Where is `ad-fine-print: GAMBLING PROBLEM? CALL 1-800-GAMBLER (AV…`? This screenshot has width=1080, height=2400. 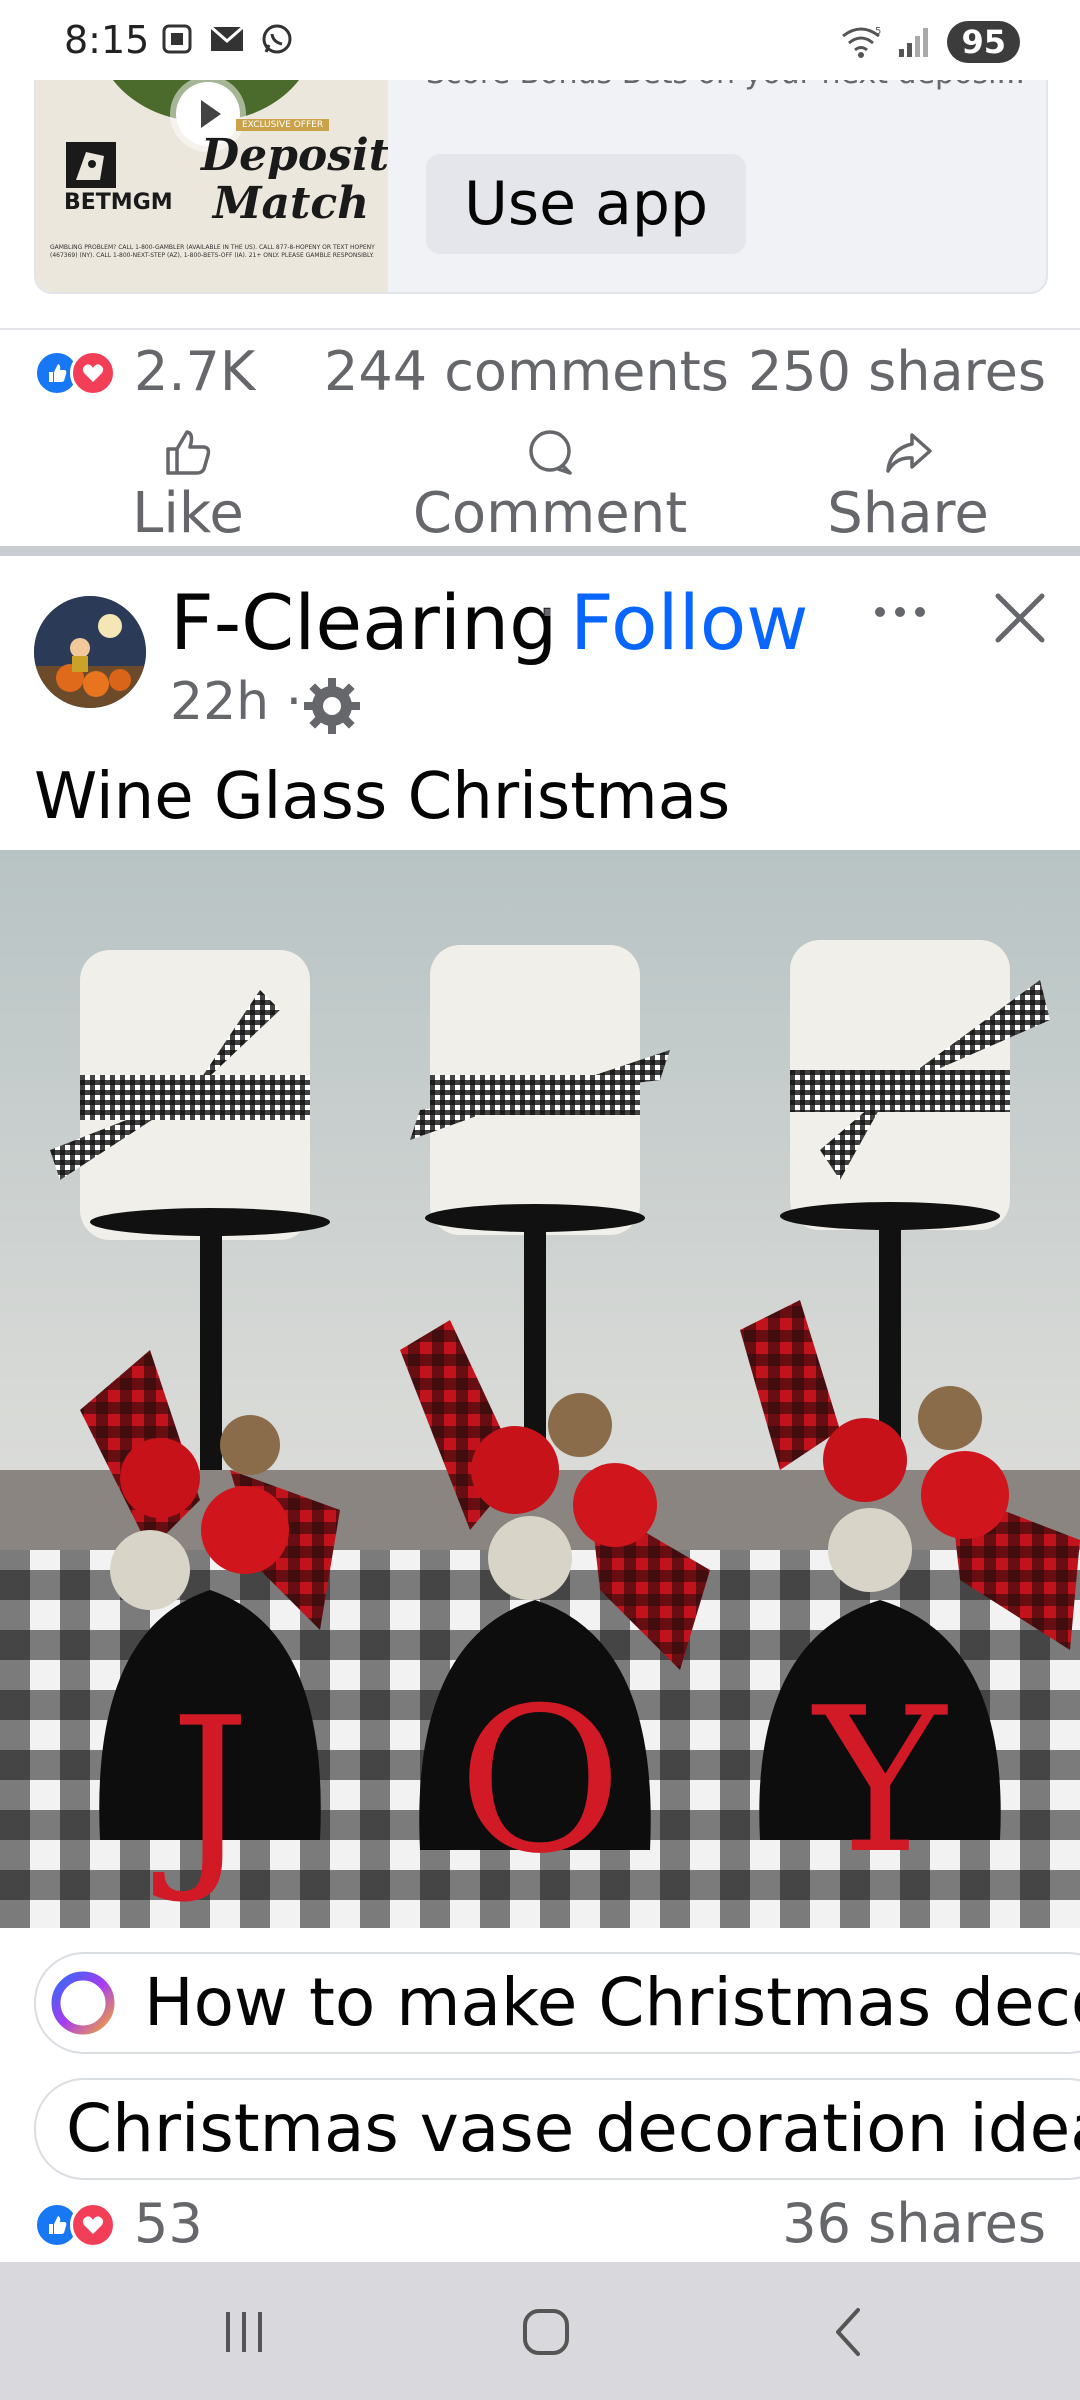 ad-fine-print: GAMBLING PROBLEM? CALL 1-800-GAMBLER (AV… is located at coordinates (212, 251).